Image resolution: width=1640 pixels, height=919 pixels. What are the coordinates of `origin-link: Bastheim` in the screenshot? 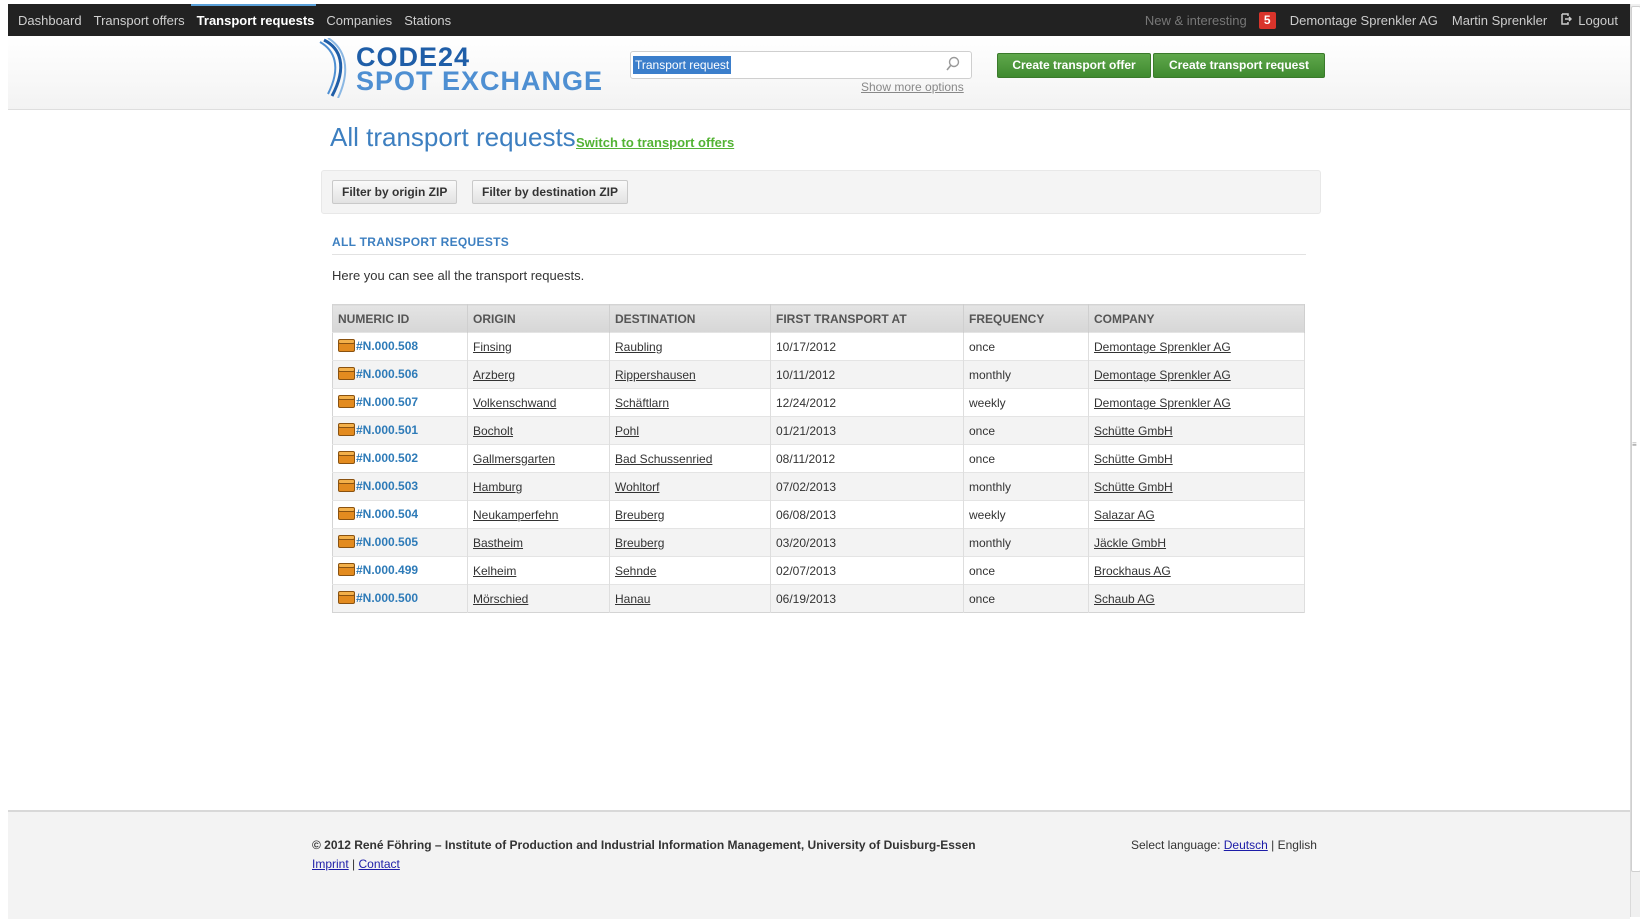 It's located at (498, 543).